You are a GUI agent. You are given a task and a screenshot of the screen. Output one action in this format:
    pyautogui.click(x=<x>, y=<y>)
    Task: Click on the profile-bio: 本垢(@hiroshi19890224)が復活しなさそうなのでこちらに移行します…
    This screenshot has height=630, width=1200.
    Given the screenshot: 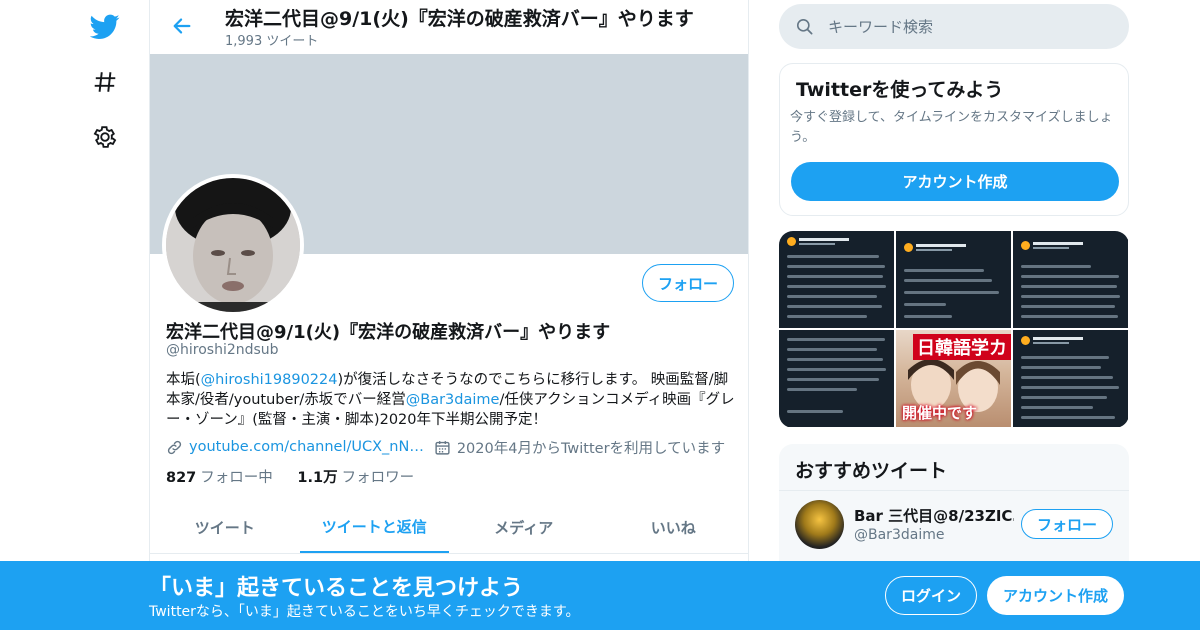 What is the action you would take?
    pyautogui.click(x=452, y=400)
    